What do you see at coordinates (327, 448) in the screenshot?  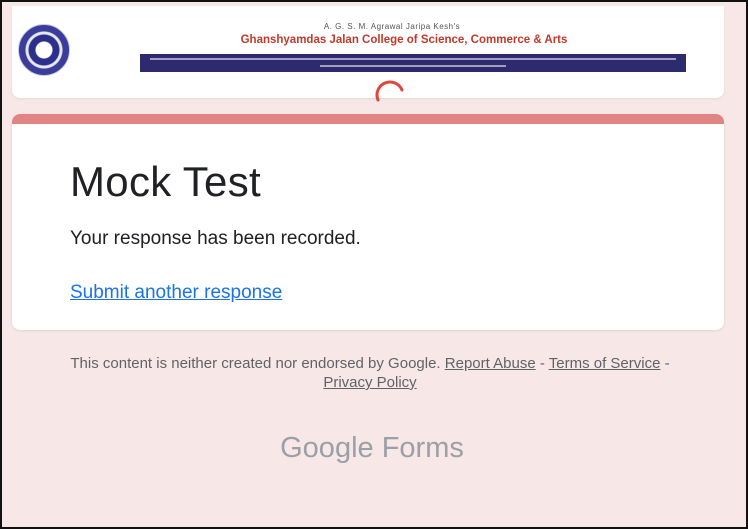 I see `google-wordmark: Google` at bounding box center [327, 448].